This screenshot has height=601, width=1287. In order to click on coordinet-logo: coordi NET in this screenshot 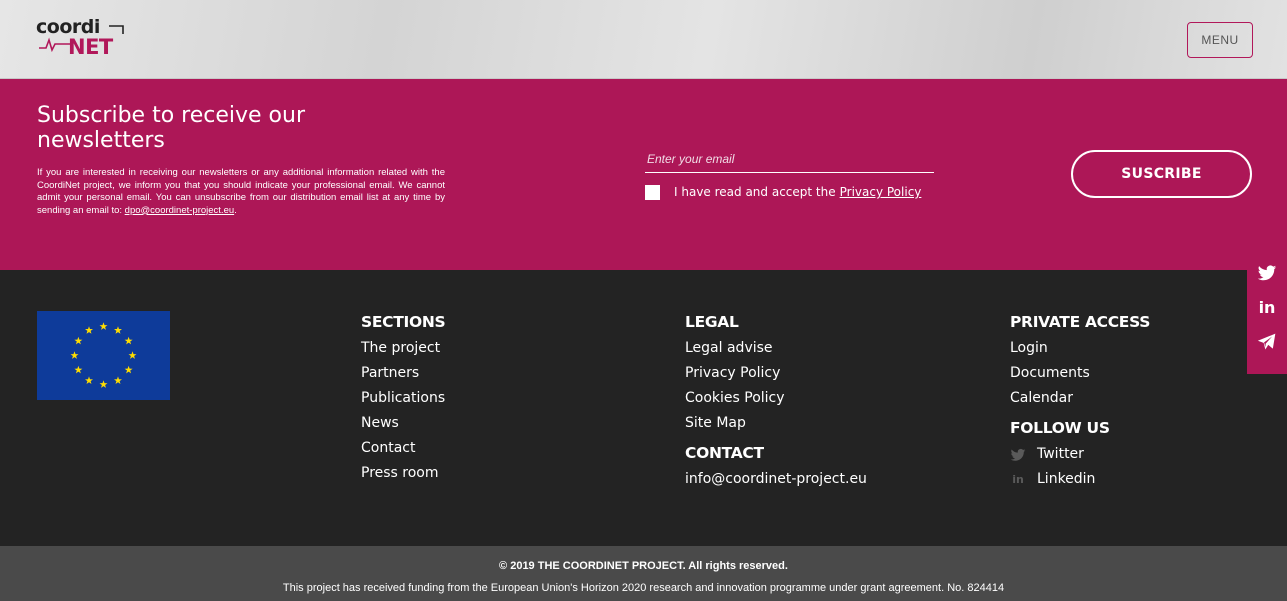, I will do `click(84, 40)`.